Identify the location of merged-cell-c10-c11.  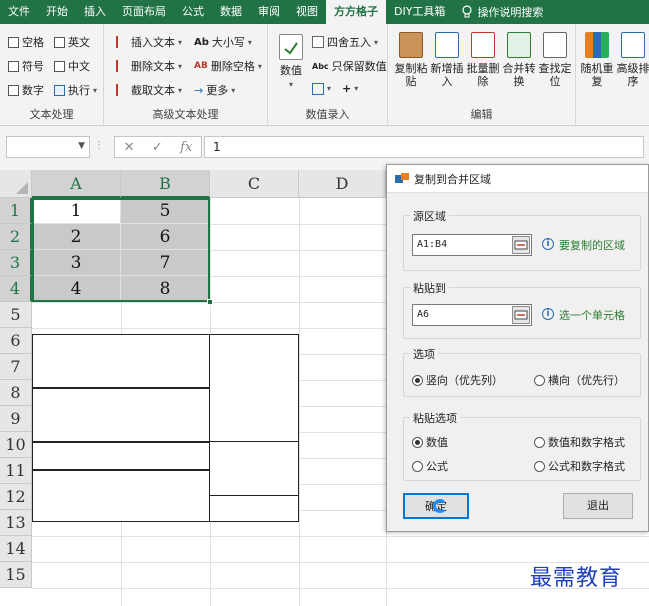
(254, 468).